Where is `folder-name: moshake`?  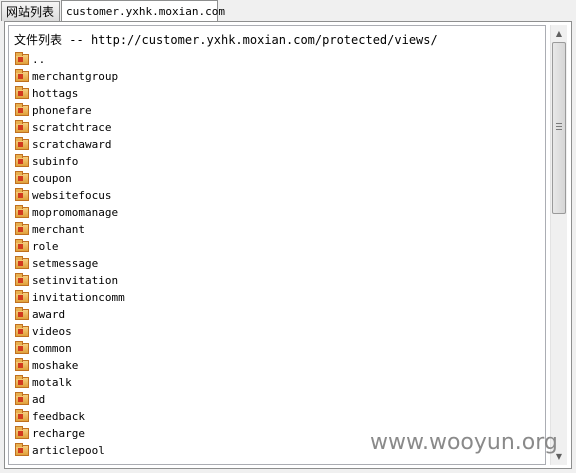
folder-name: moshake is located at coordinates (55, 365).